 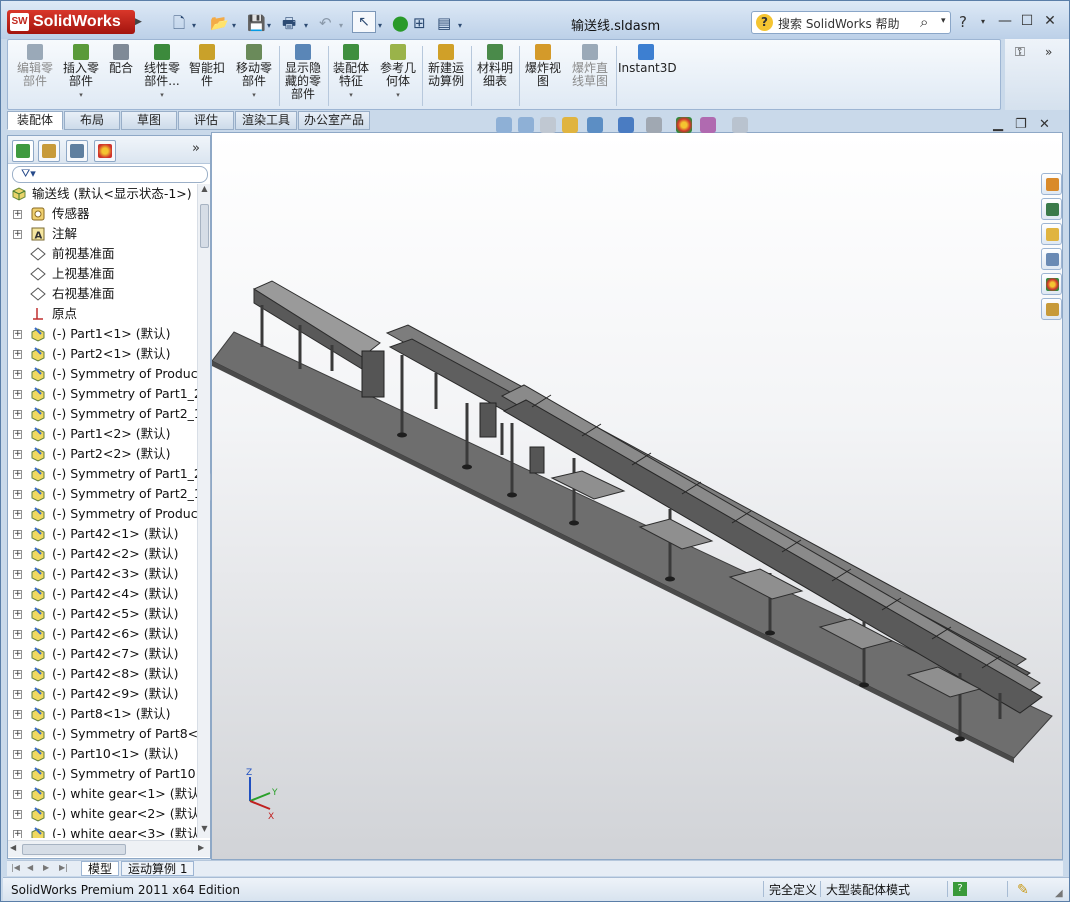 What do you see at coordinates (380, 26) in the screenshot?
I see `select-dropdown-icon: ▾` at bounding box center [380, 26].